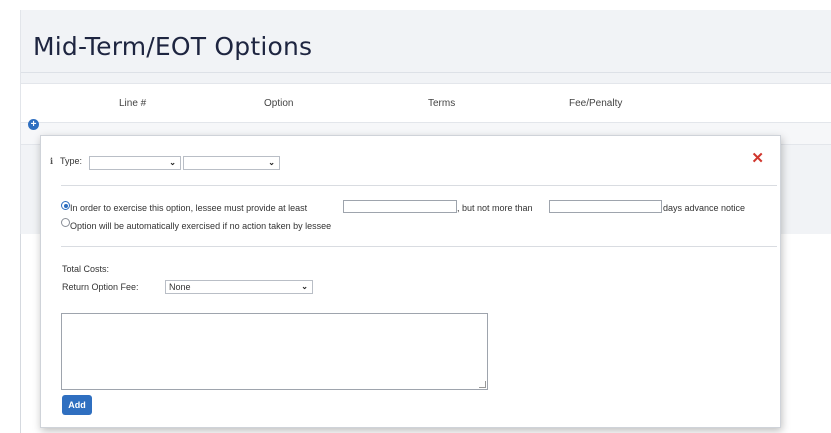 This screenshot has width=831, height=433. Describe the element at coordinates (400, 206) in the screenshot. I see `notice-min-days-input` at that location.